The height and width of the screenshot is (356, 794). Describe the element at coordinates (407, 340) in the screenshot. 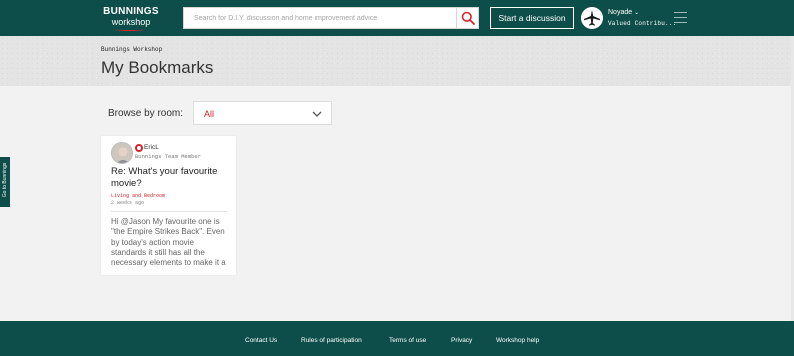

I see `footer-link-terms: Terms of use` at that location.